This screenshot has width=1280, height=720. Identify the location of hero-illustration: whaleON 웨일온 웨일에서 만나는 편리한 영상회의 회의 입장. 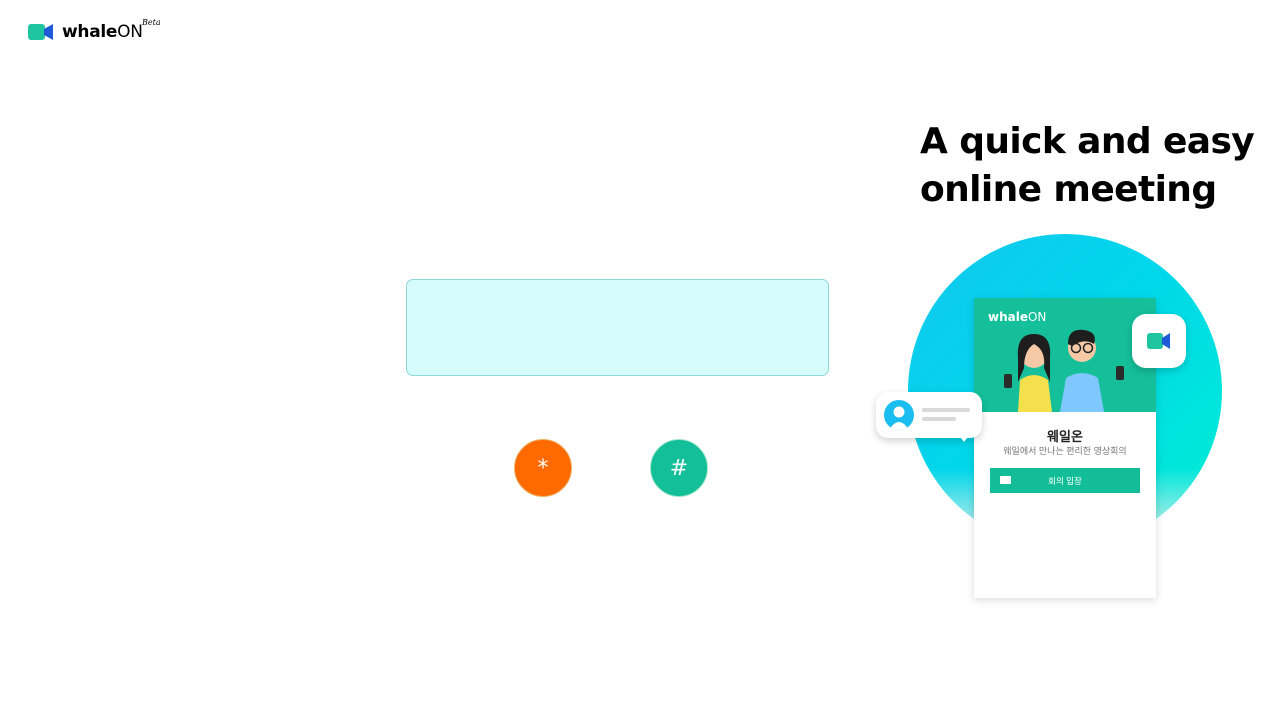
(1050, 415).